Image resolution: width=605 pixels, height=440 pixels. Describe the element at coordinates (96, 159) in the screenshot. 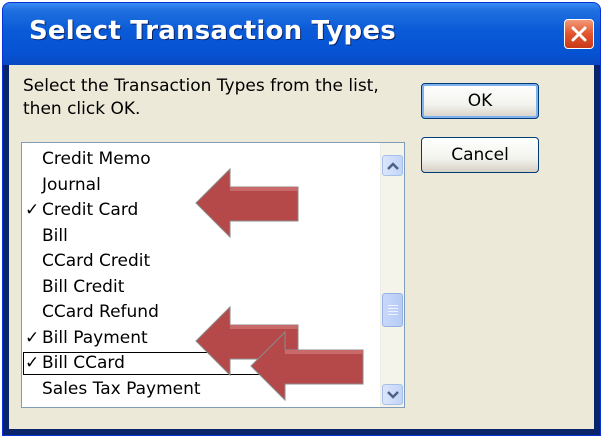

I see `list-item-label: Credit Memo` at that location.